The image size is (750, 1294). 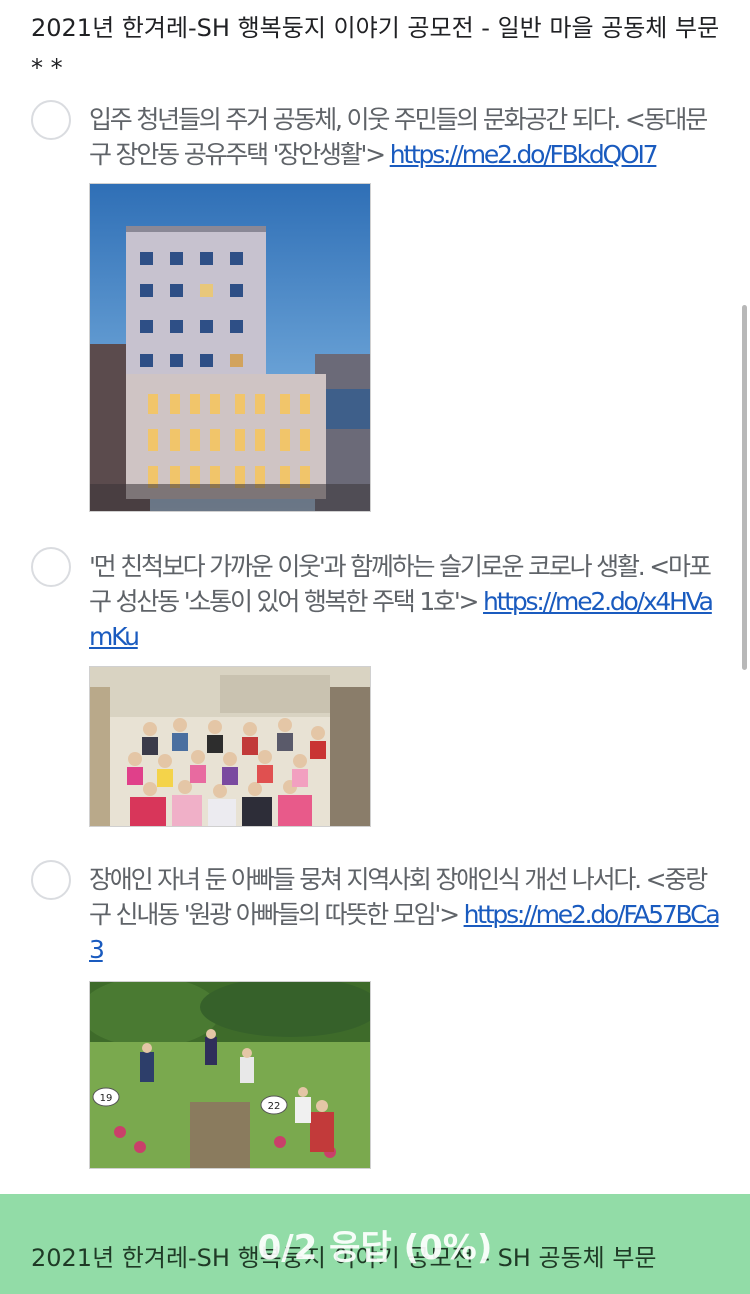 I want to click on option-1-radio, so click(x=51, y=120).